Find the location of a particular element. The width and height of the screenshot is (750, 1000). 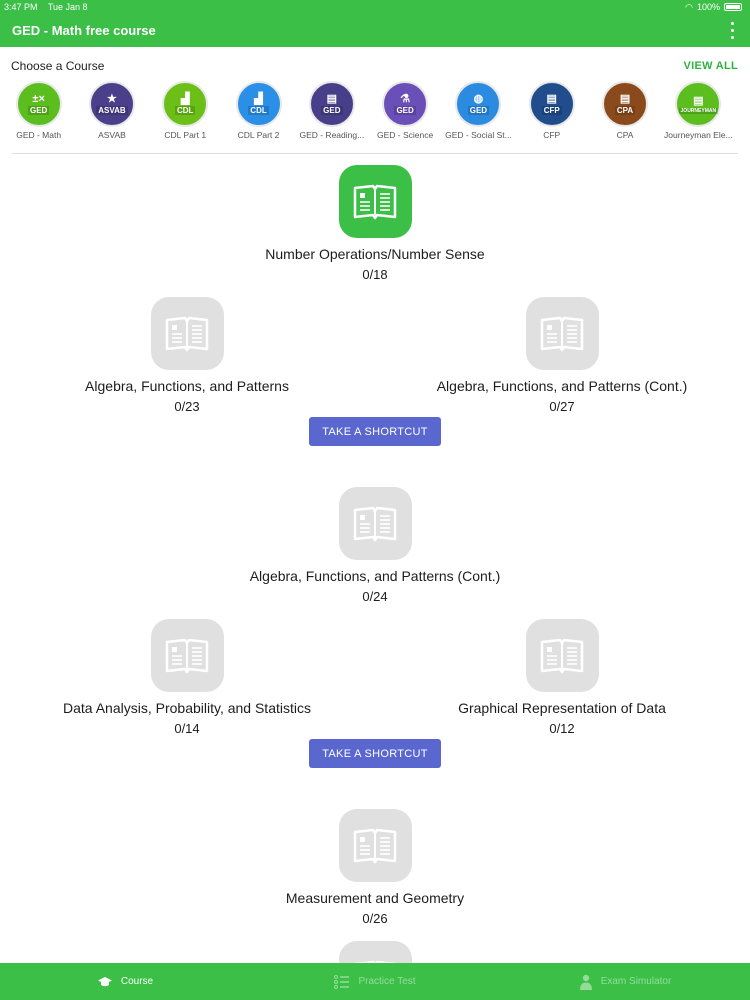

course-badge-icon: ±× GED is located at coordinates (38, 104).